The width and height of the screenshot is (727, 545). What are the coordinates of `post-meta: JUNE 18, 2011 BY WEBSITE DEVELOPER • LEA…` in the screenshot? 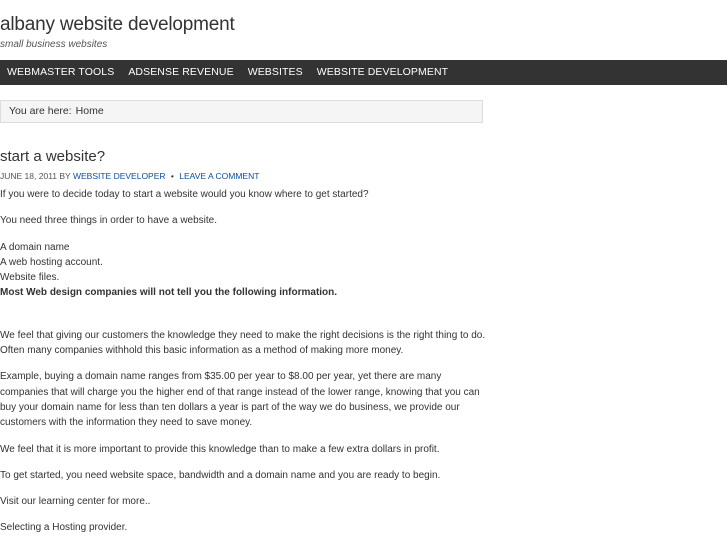 It's located at (245, 176).